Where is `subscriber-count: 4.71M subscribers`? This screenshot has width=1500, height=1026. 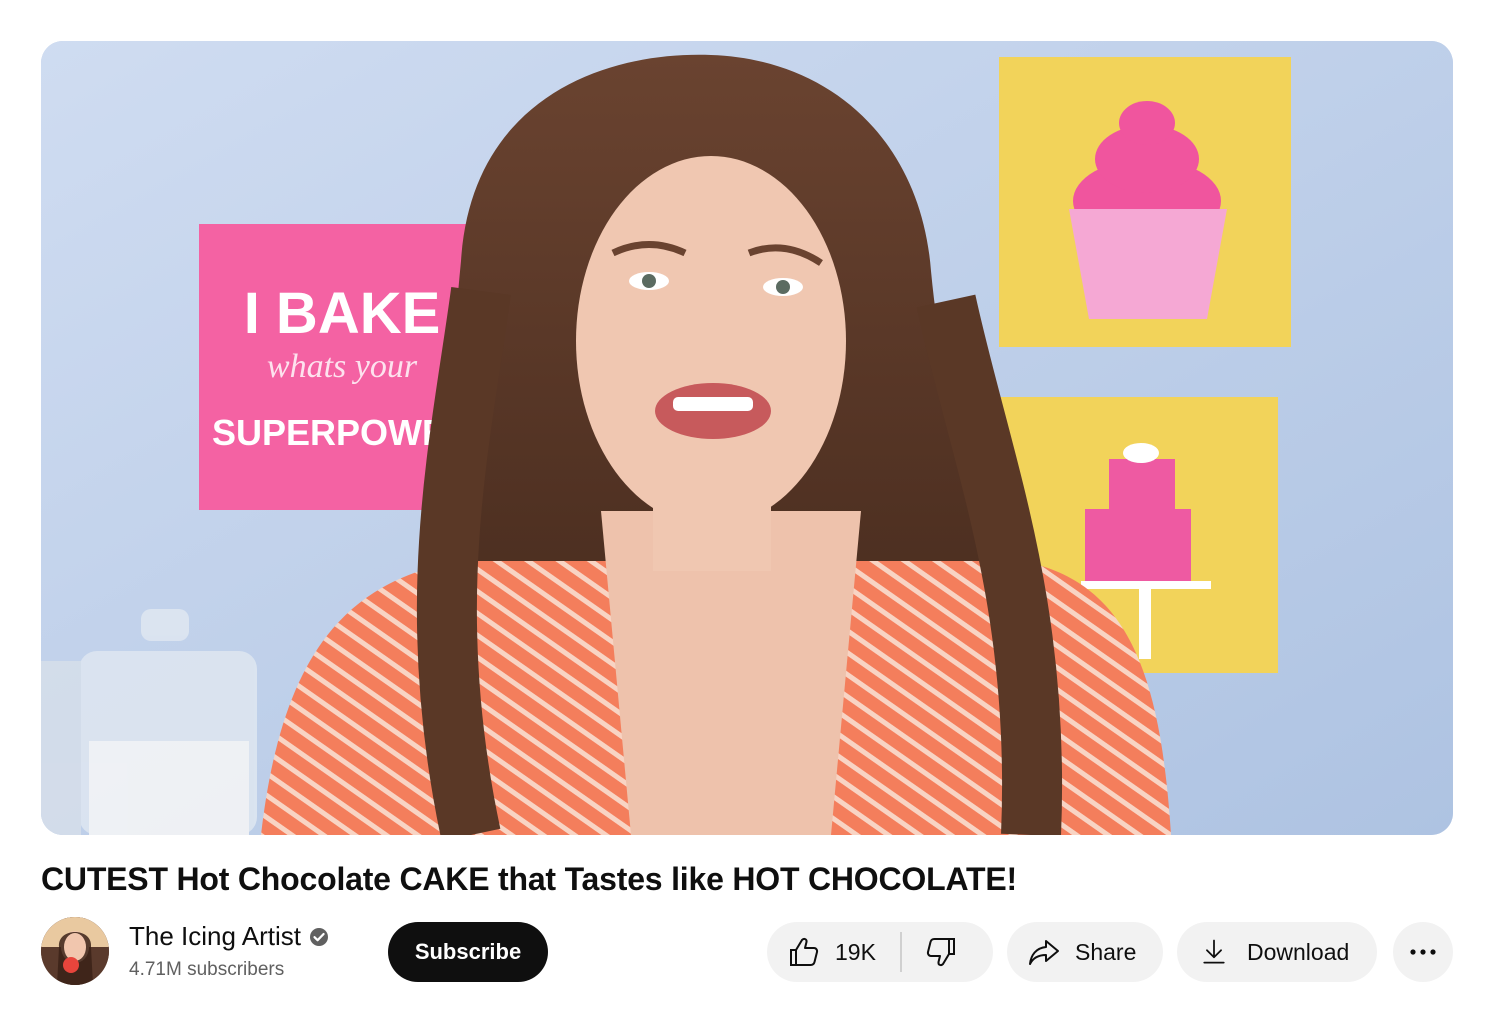
subscriber-count: 4.71M subscribers is located at coordinates (207, 969).